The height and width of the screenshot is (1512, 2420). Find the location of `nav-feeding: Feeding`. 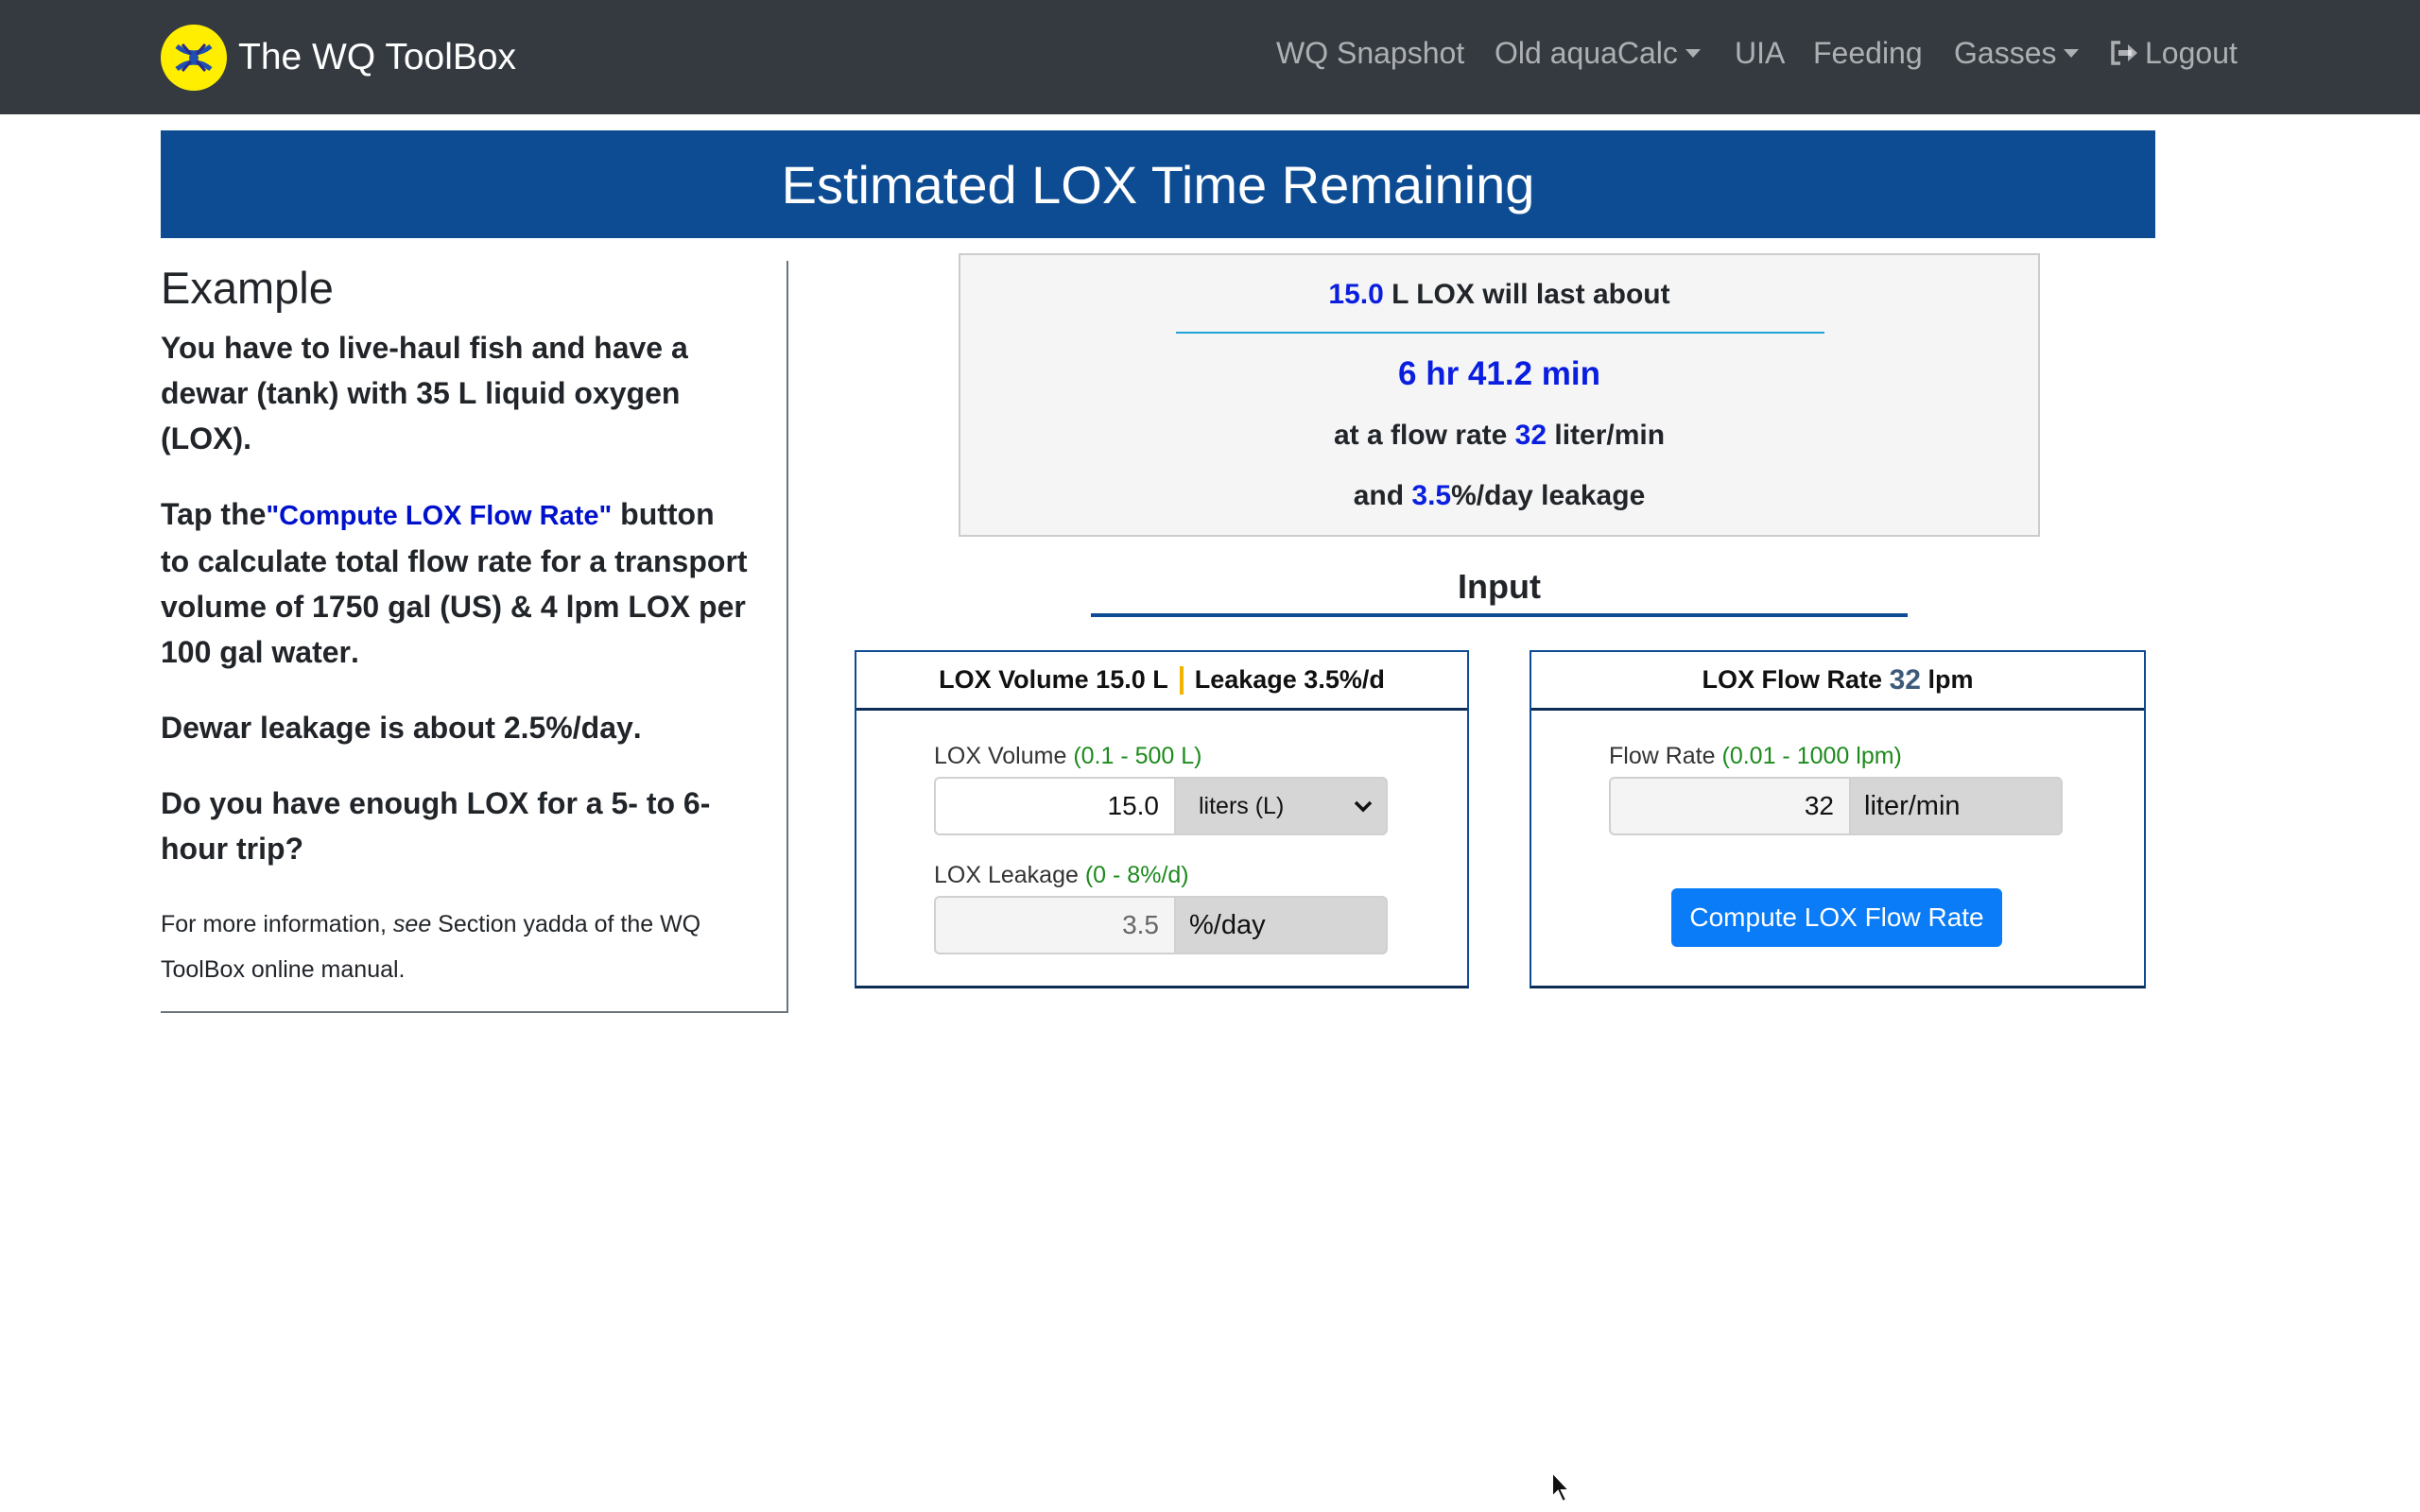

nav-feeding: Feeding is located at coordinates (1868, 53).